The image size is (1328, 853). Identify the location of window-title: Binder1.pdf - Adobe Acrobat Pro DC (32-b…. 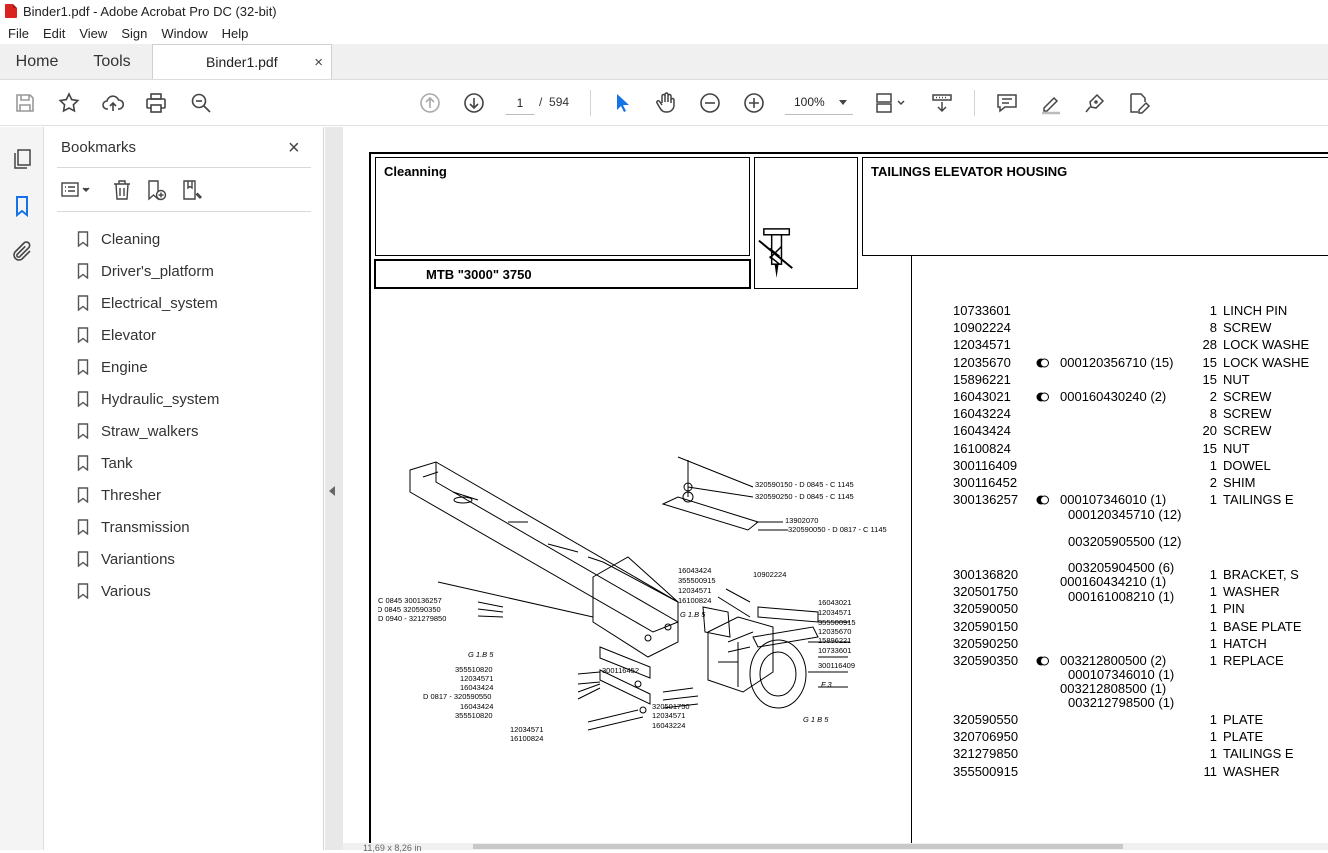
(150, 11).